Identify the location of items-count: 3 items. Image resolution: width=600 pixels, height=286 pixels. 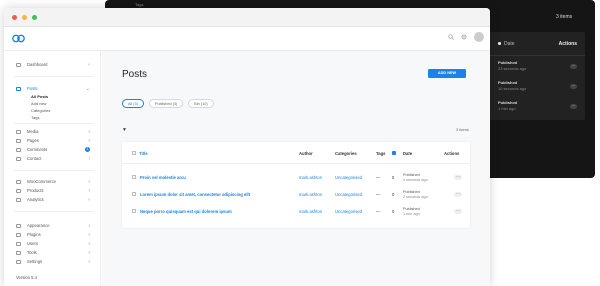
(462, 129).